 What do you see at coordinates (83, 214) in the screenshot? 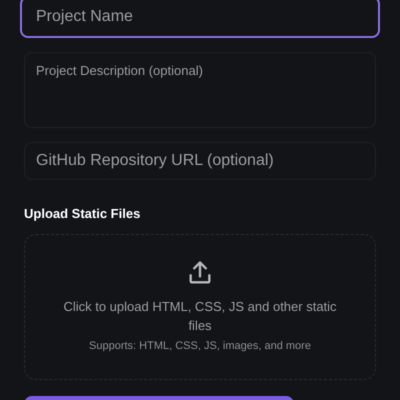
I see `section-label: Upload Static Files` at bounding box center [83, 214].